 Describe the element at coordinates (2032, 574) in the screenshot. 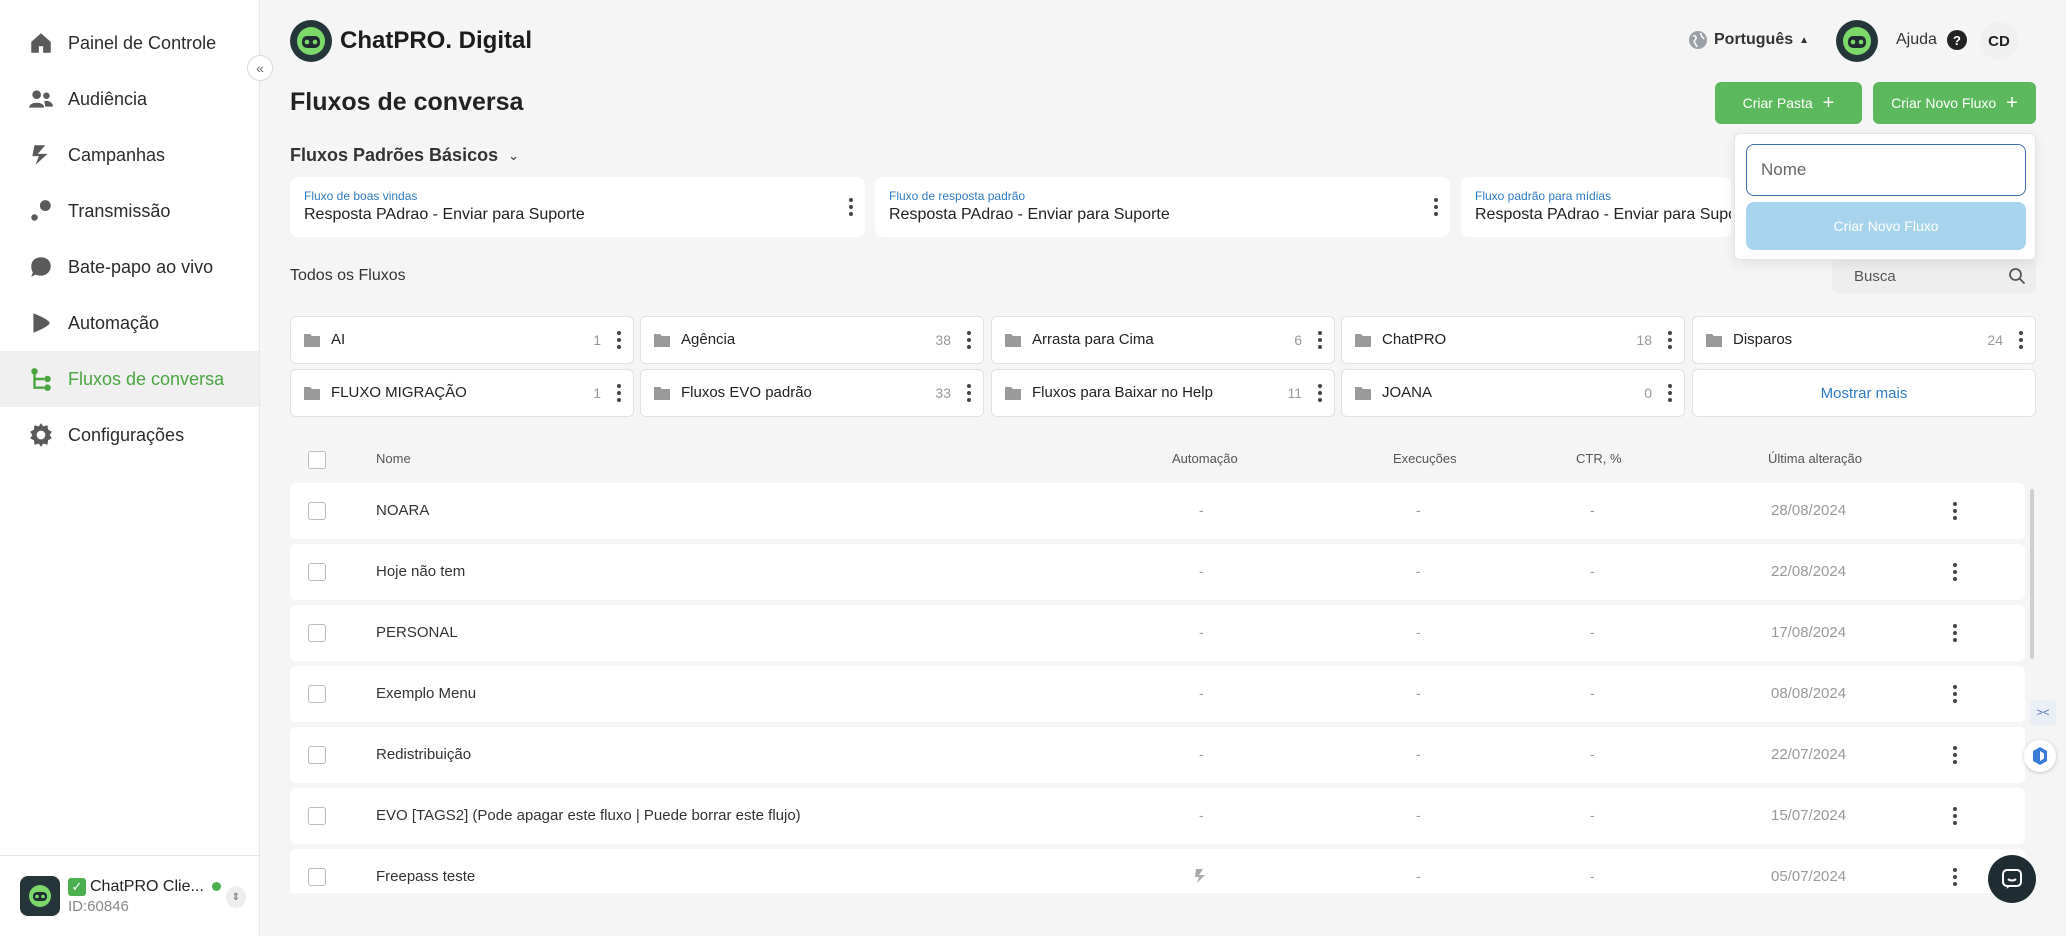

I see `table-scrollbar` at that location.